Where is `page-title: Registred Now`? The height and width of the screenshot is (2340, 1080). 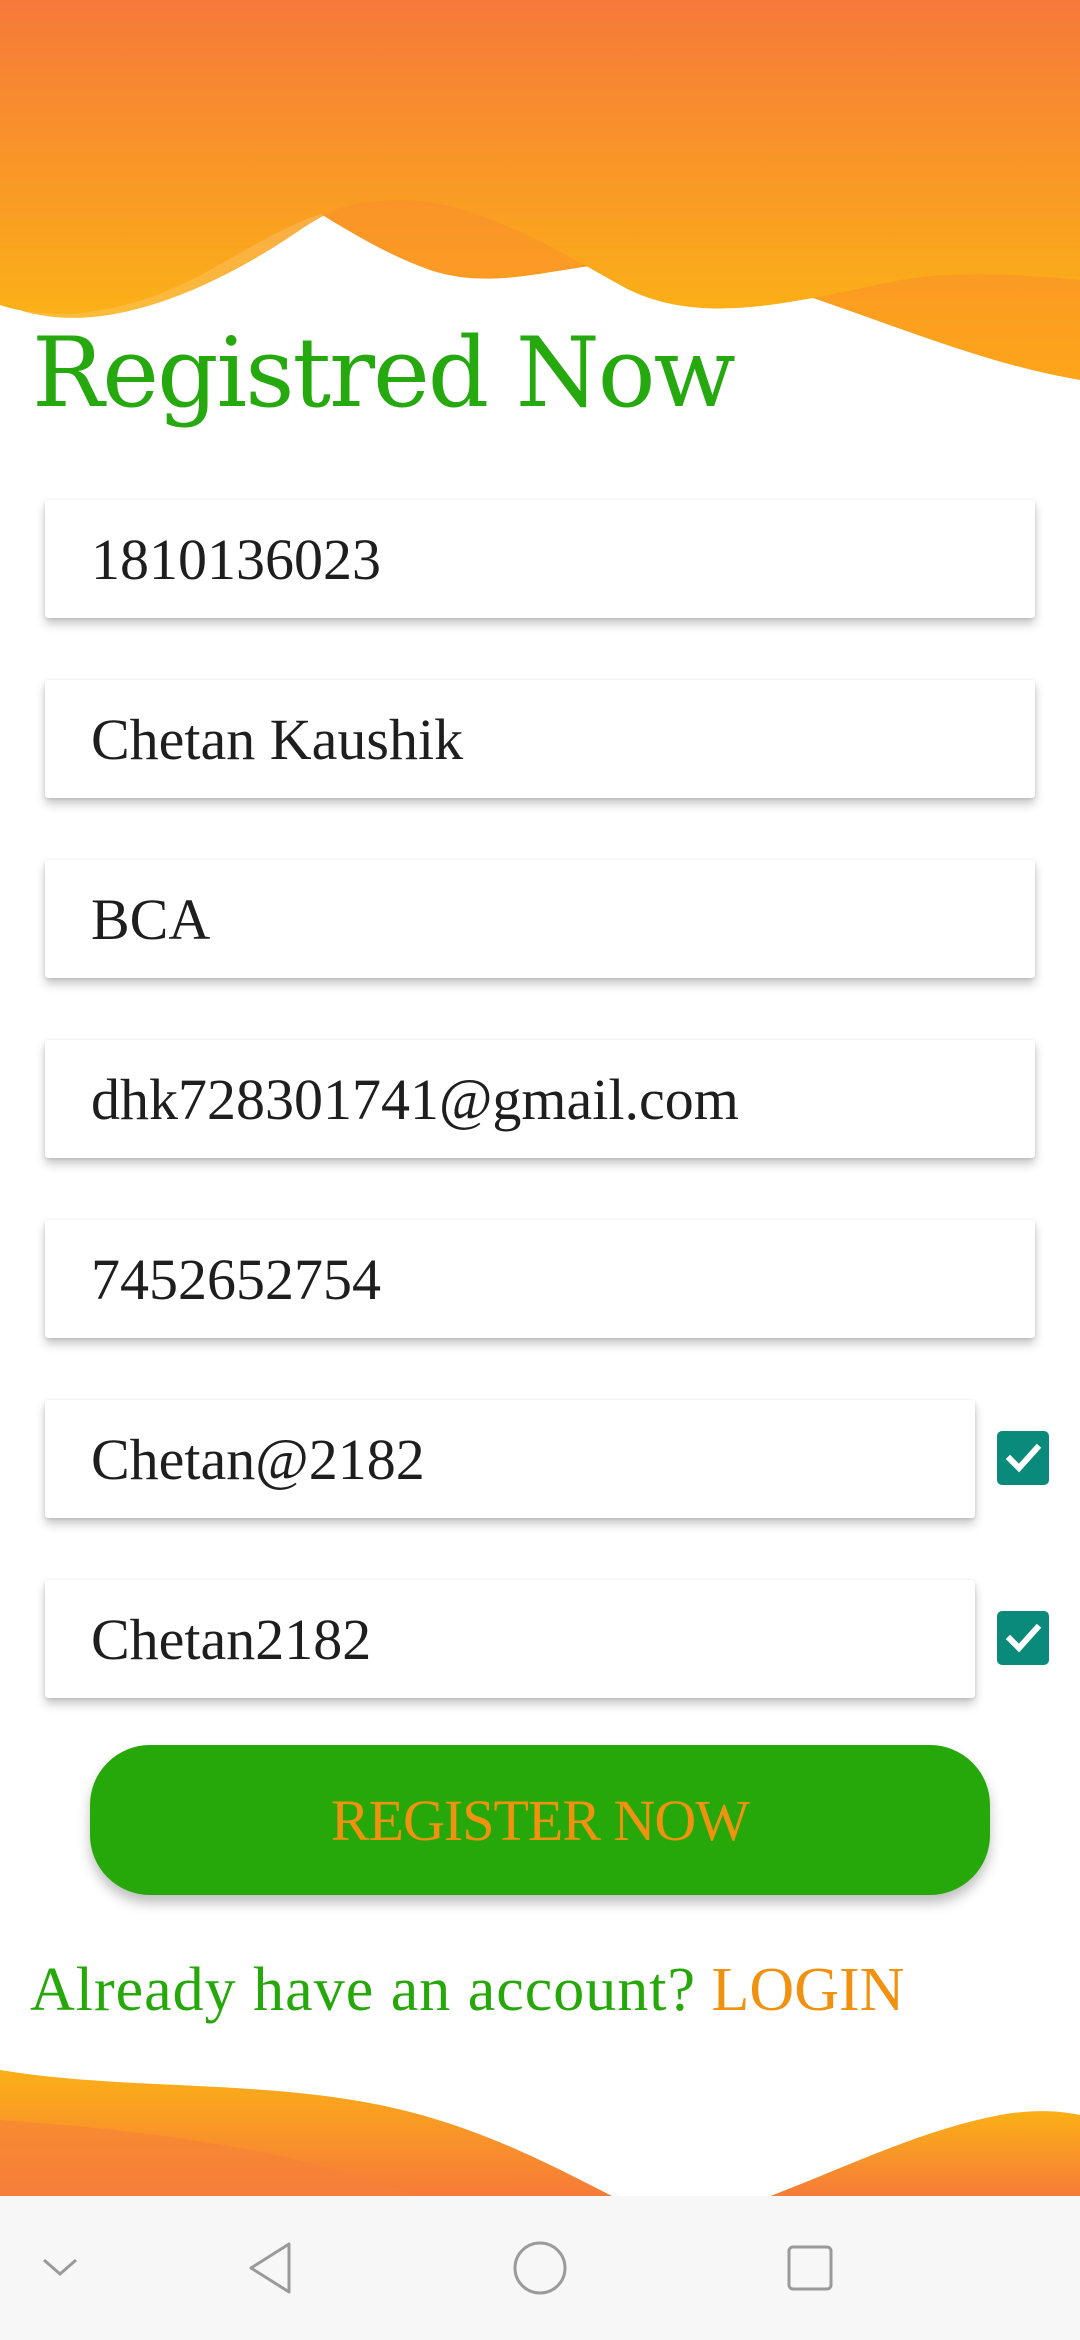 page-title: Registred Now is located at coordinates (384, 373).